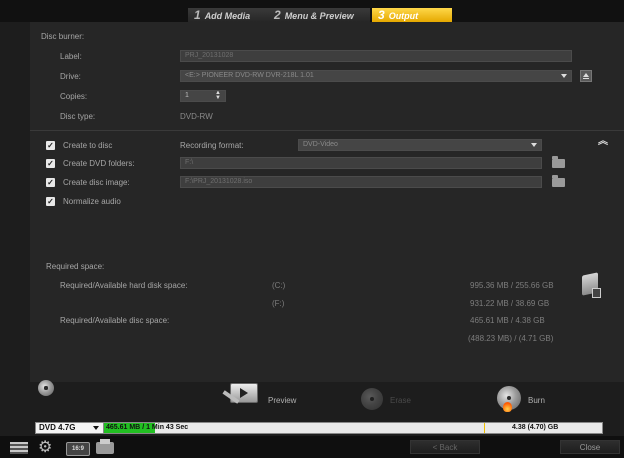  Describe the element at coordinates (50, 163) in the screenshot. I see `create-dvd-folders-checkbox: ✓` at that location.